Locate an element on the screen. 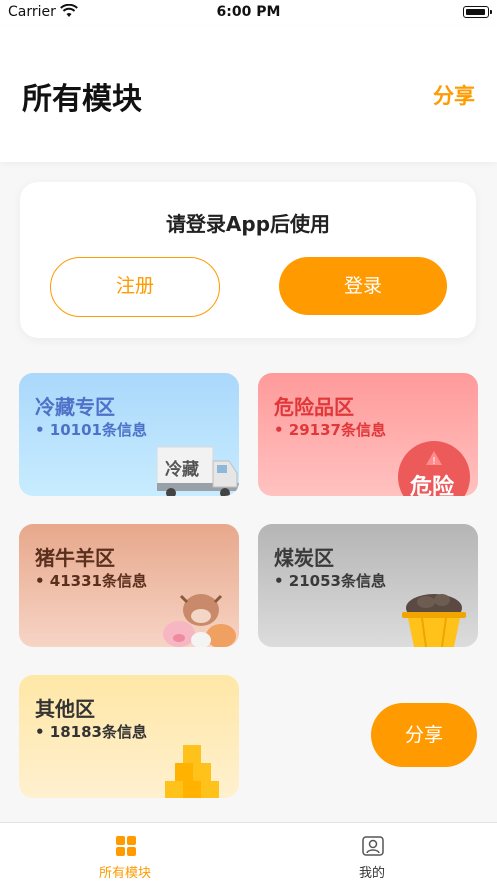  grid-icon is located at coordinates (126, 846).